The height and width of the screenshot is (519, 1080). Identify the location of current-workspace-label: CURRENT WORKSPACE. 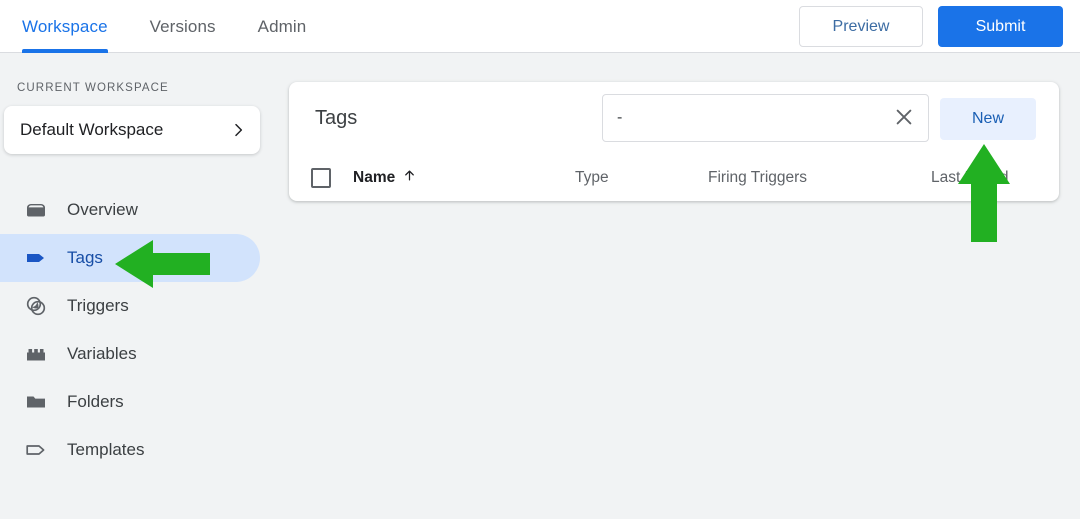
(93, 88).